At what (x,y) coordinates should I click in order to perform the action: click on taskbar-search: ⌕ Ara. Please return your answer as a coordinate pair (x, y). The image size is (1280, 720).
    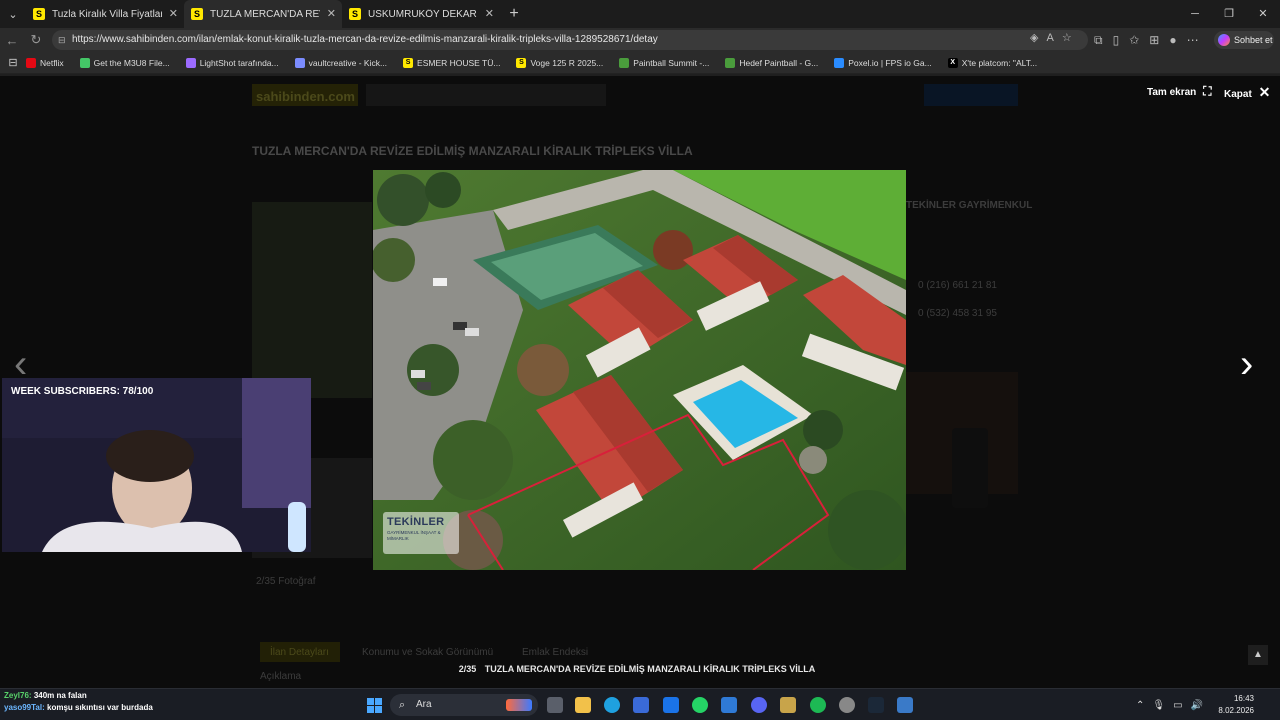
    Looking at the image, I should click on (464, 705).